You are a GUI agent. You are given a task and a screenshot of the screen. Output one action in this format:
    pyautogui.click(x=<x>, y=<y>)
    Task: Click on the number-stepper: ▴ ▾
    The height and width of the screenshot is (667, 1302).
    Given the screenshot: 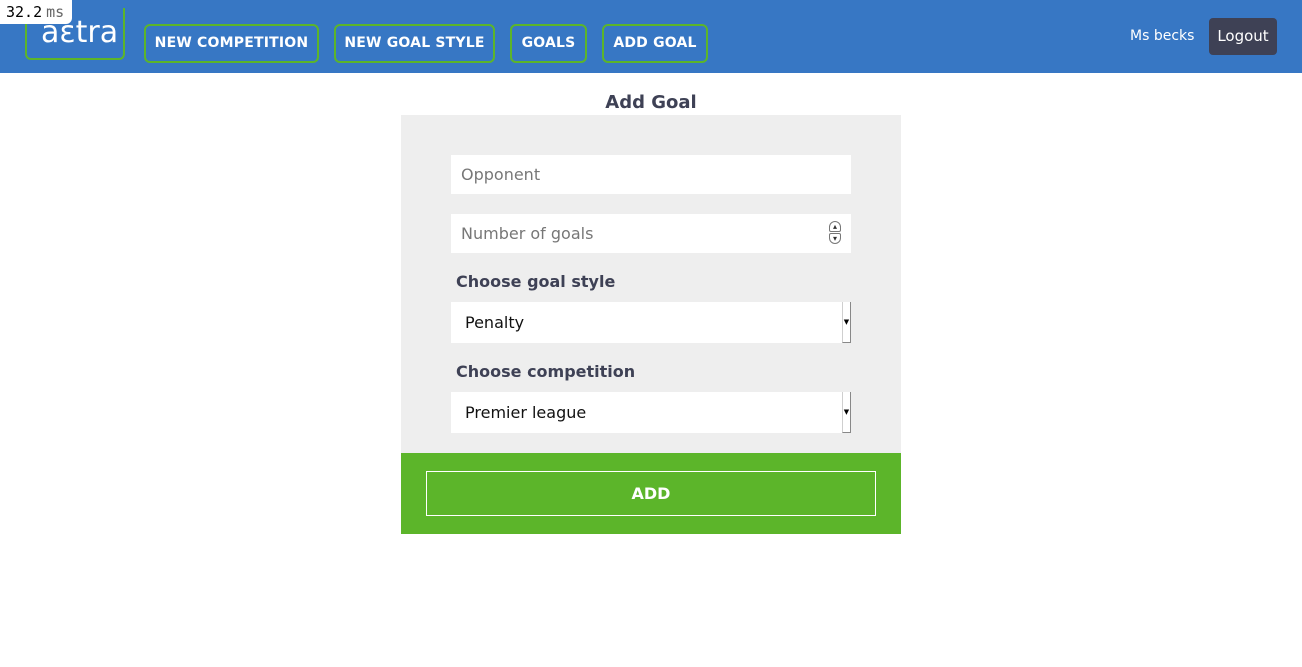 What is the action you would take?
    pyautogui.click(x=835, y=233)
    